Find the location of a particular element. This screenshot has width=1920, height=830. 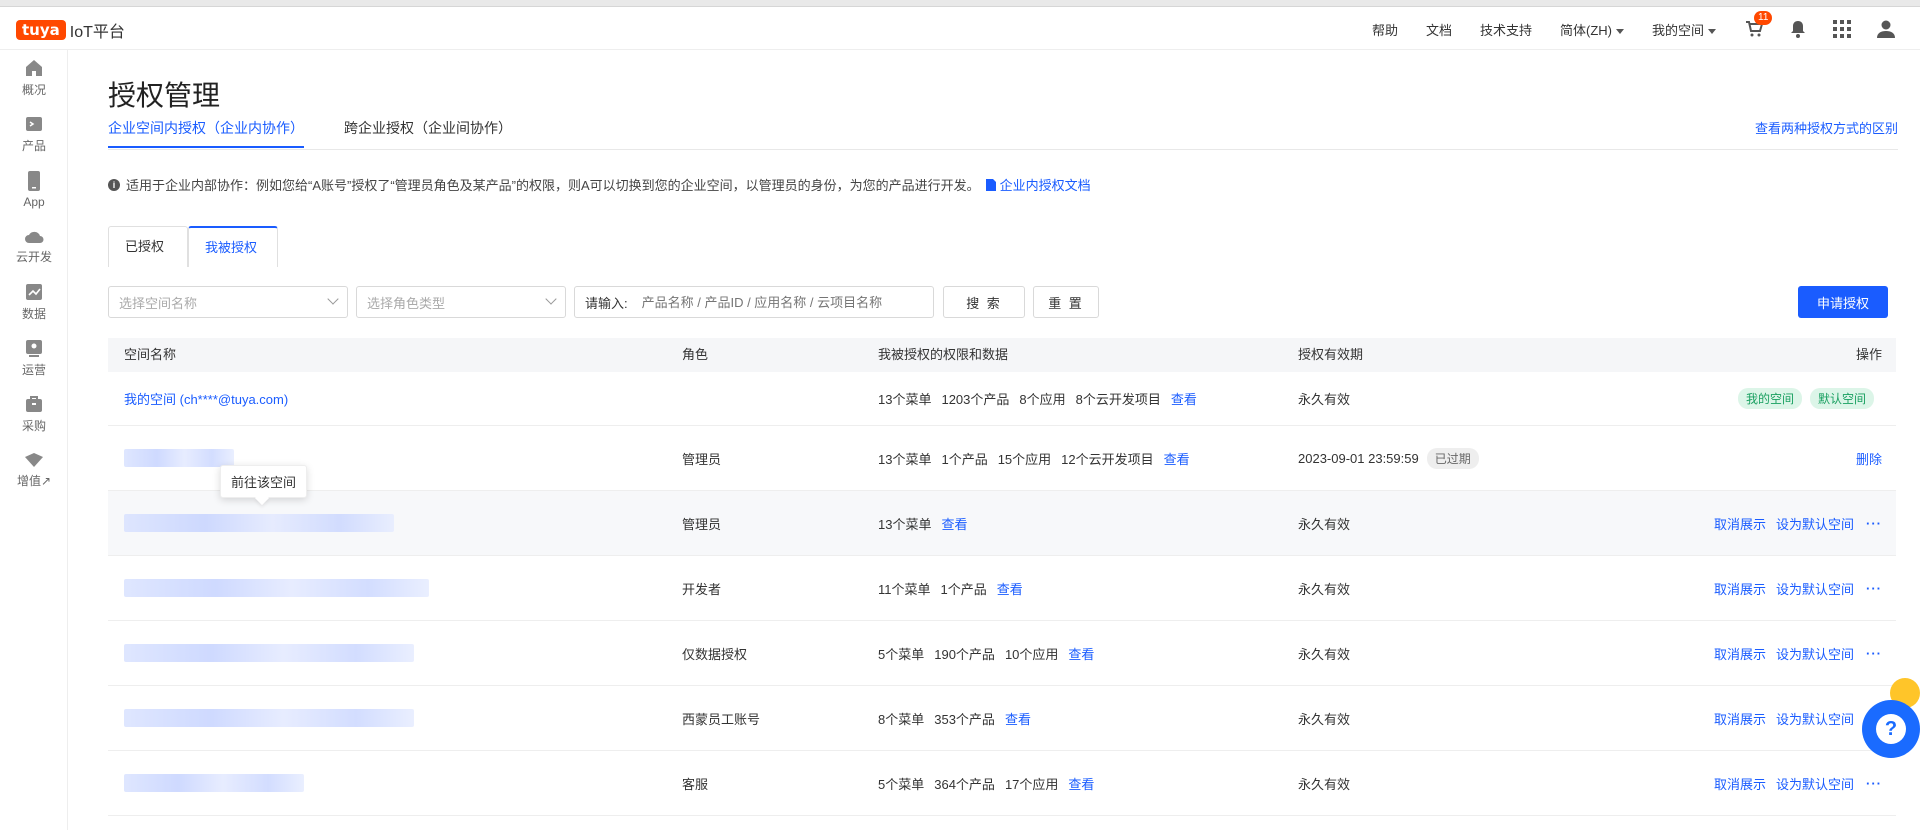

sidebar-item-label: 概况 is located at coordinates (33, 89).